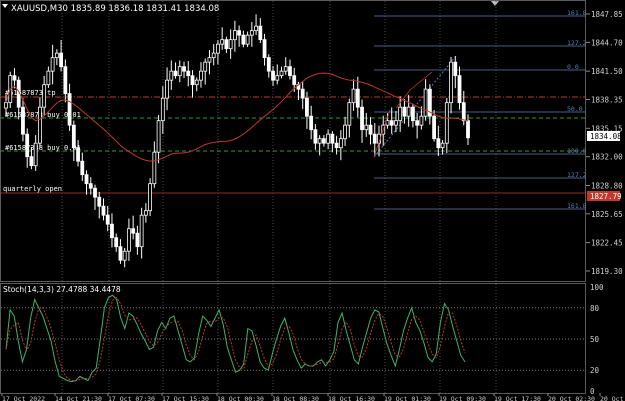 This screenshot has width=625, height=401. What do you see at coordinates (597, 339) in the screenshot?
I see `stoch-axis: 1008050200` at bounding box center [597, 339].